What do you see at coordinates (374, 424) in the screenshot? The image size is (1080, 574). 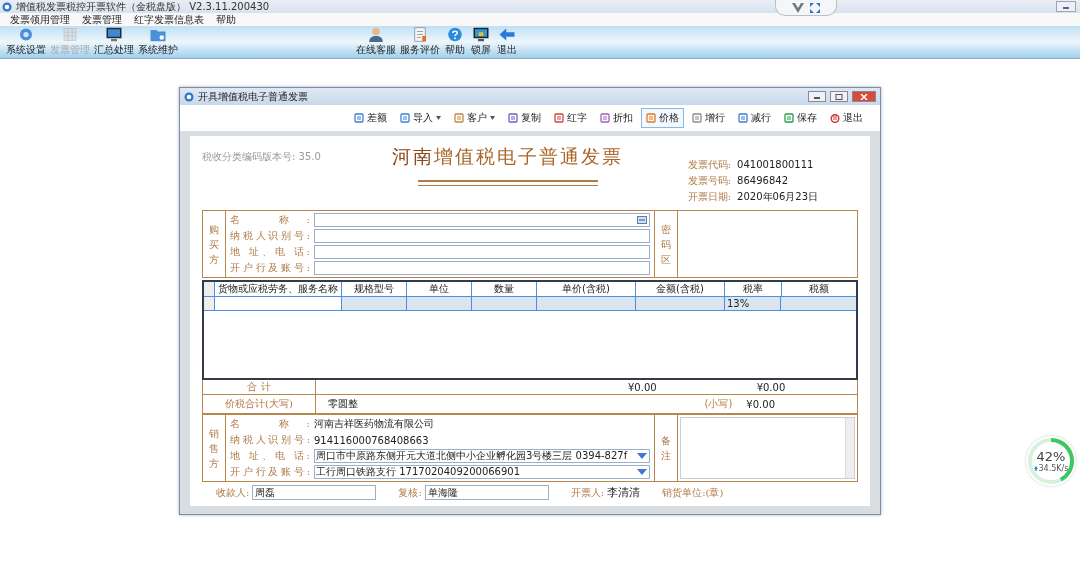 I see `field-value: 河南吉祥医药物流有限公司` at bounding box center [374, 424].